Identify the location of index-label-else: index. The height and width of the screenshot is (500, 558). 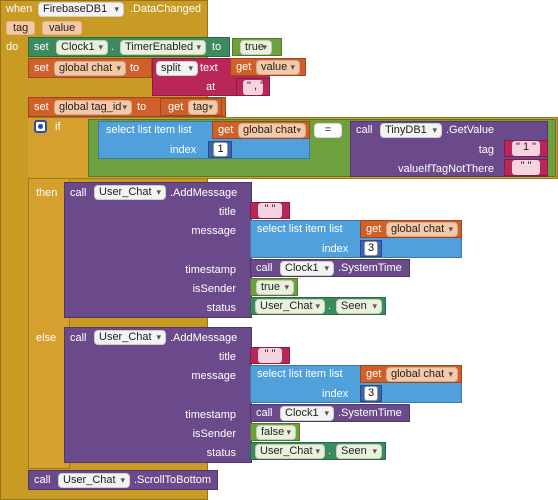
(335, 394).